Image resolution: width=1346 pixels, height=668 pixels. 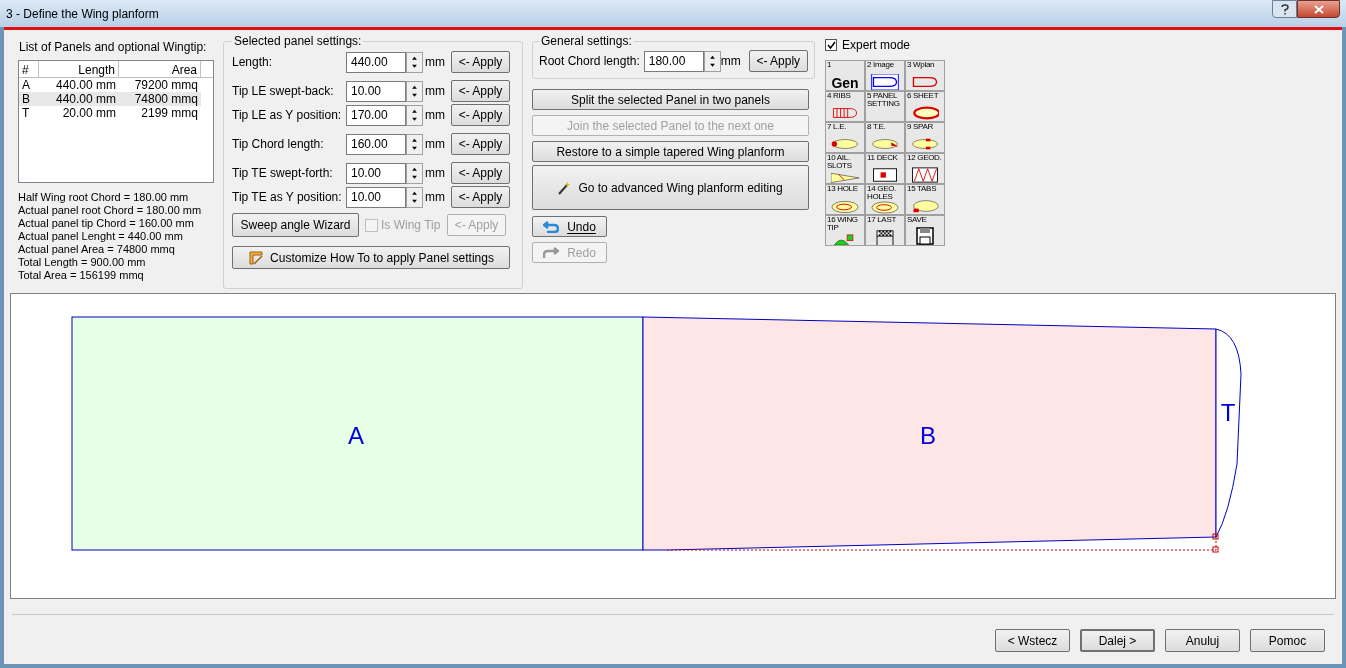 I want to click on wing-tip, so click(x=1228, y=433).